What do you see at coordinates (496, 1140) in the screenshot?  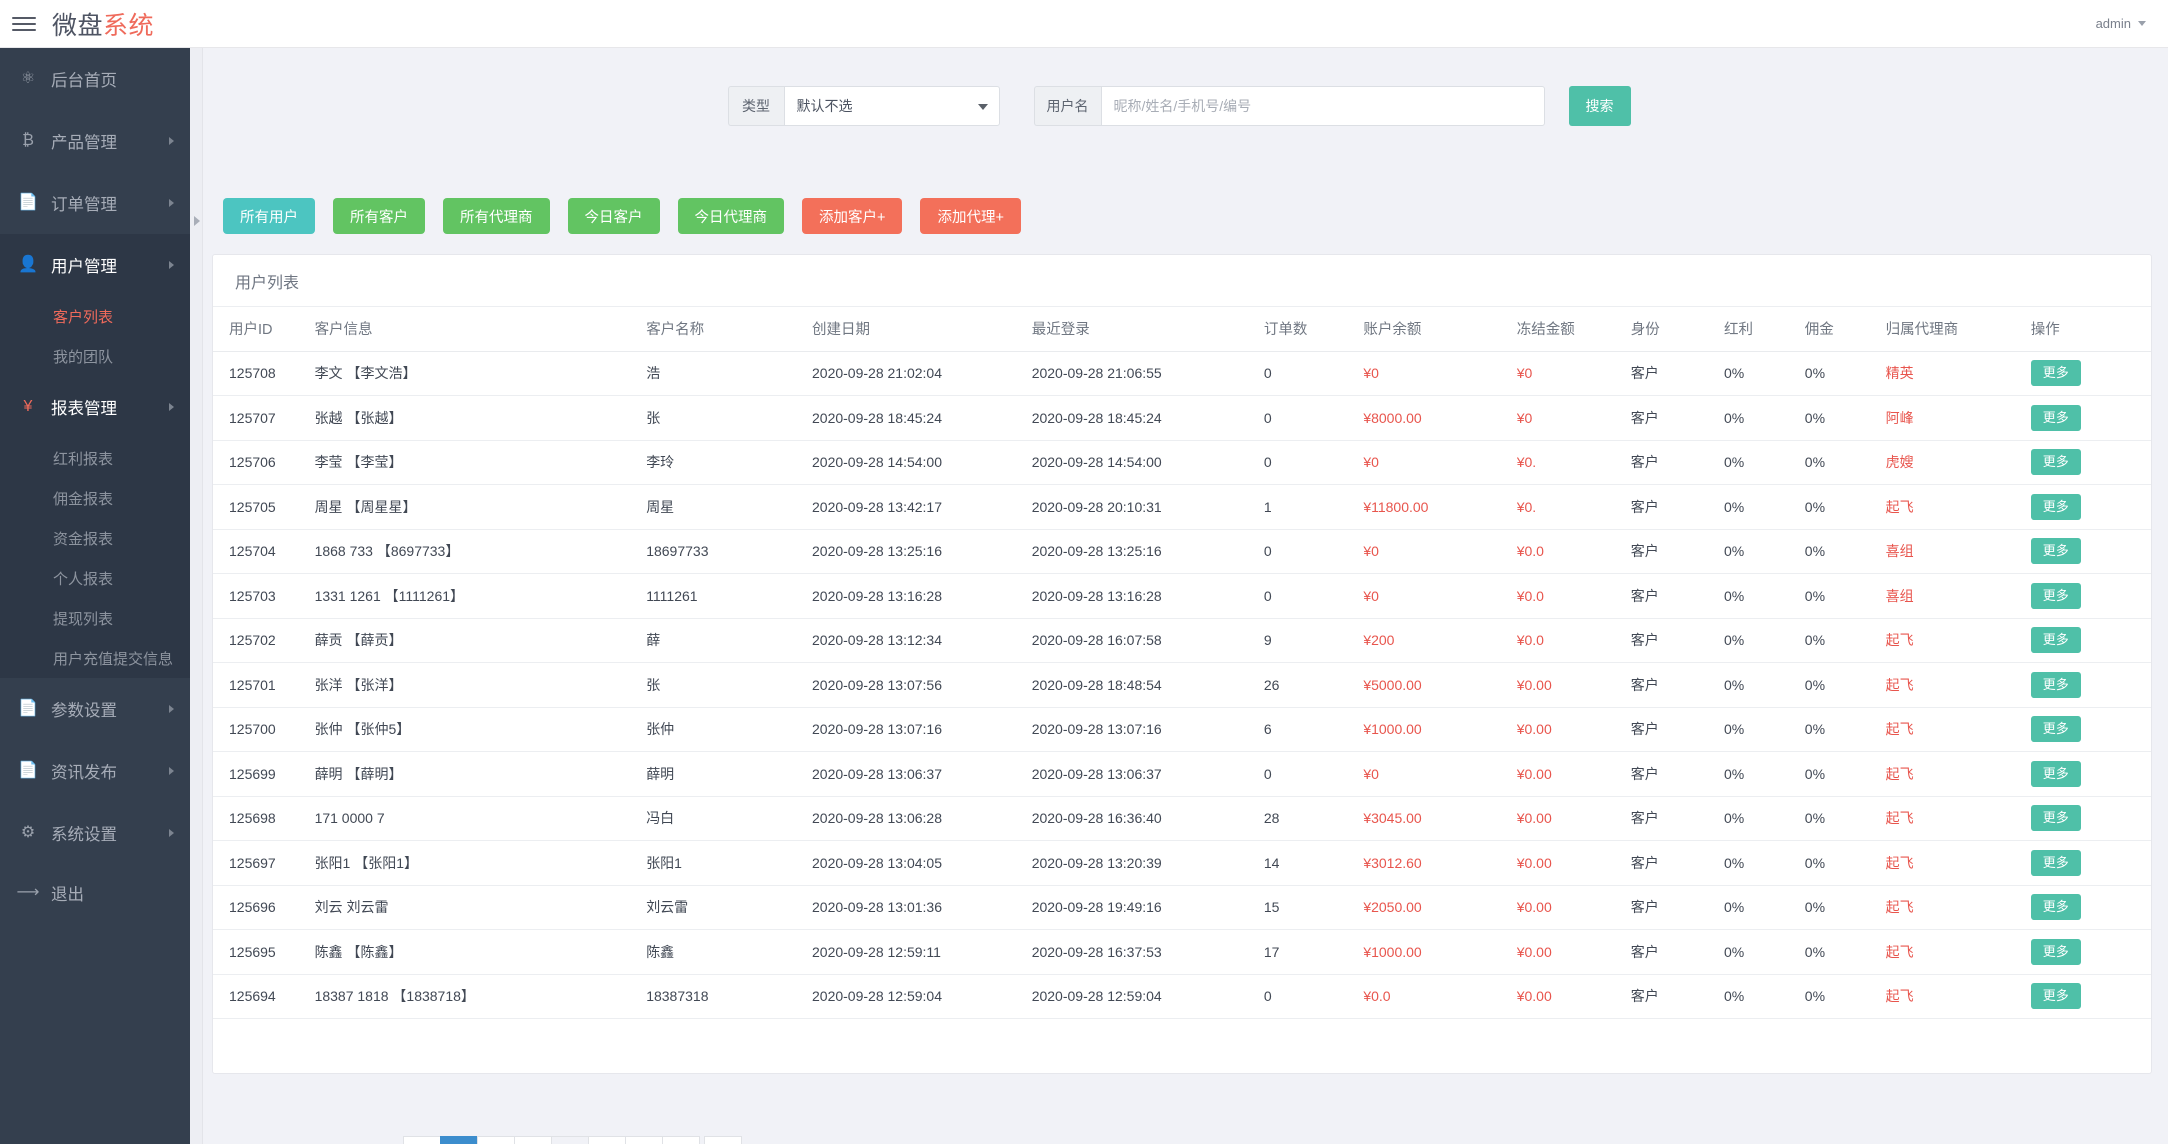 I see `pagination-page-2: 2` at bounding box center [496, 1140].